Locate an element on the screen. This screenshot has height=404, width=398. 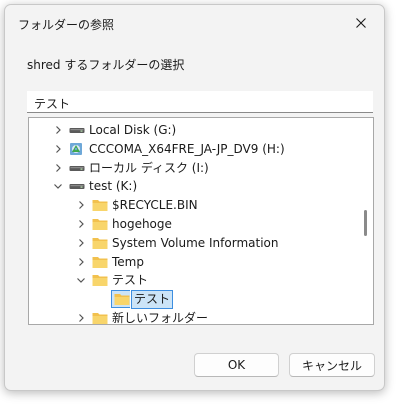
disc-icon is located at coordinates (77, 149).